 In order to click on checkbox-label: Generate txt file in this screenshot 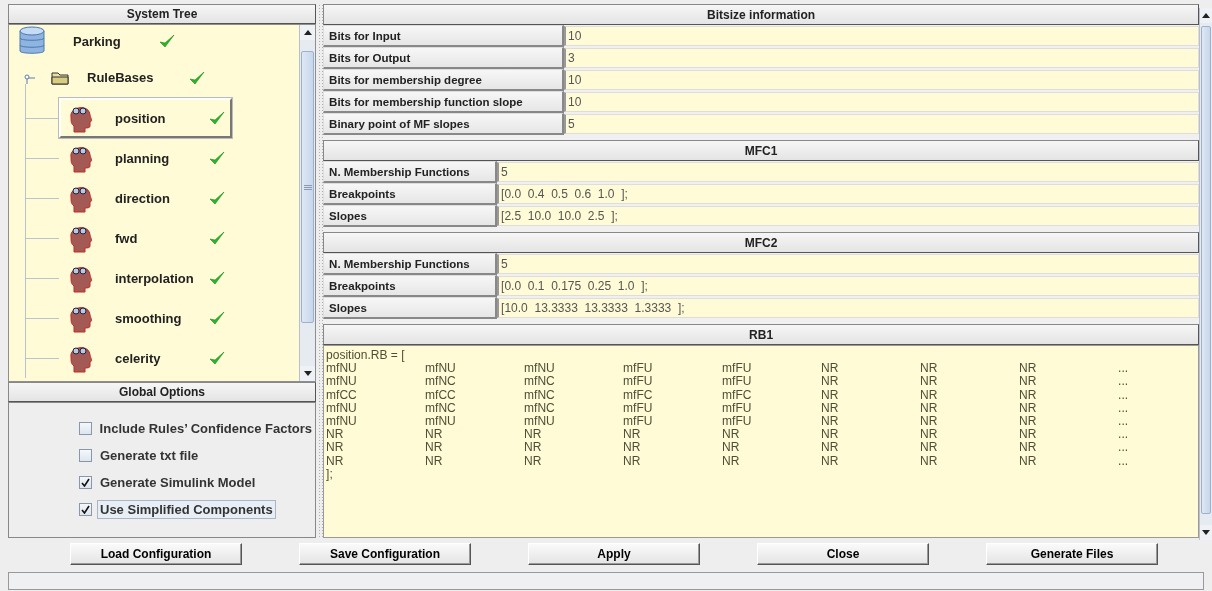, I will do `click(149, 455)`.